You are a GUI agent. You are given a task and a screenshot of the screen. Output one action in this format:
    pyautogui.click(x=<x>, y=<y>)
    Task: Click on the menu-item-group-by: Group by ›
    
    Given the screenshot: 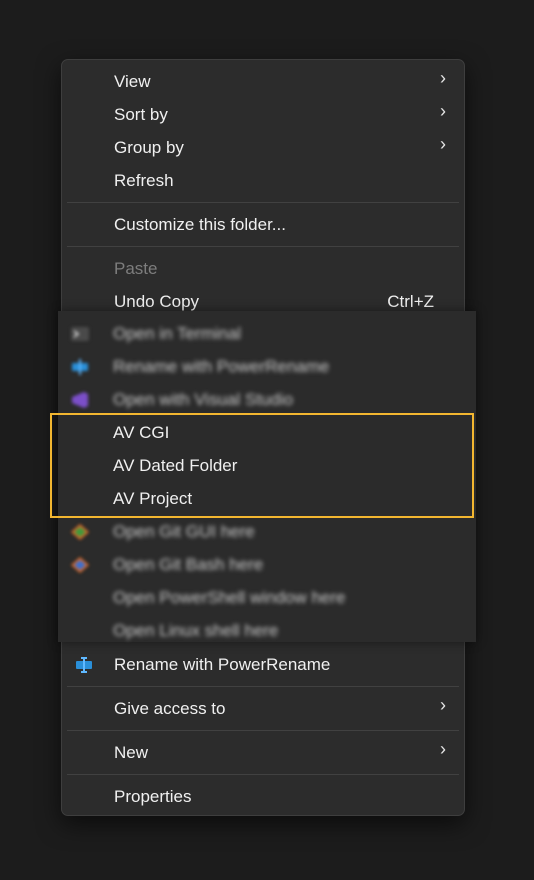 What is the action you would take?
    pyautogui.click(x=263, y=148)
    